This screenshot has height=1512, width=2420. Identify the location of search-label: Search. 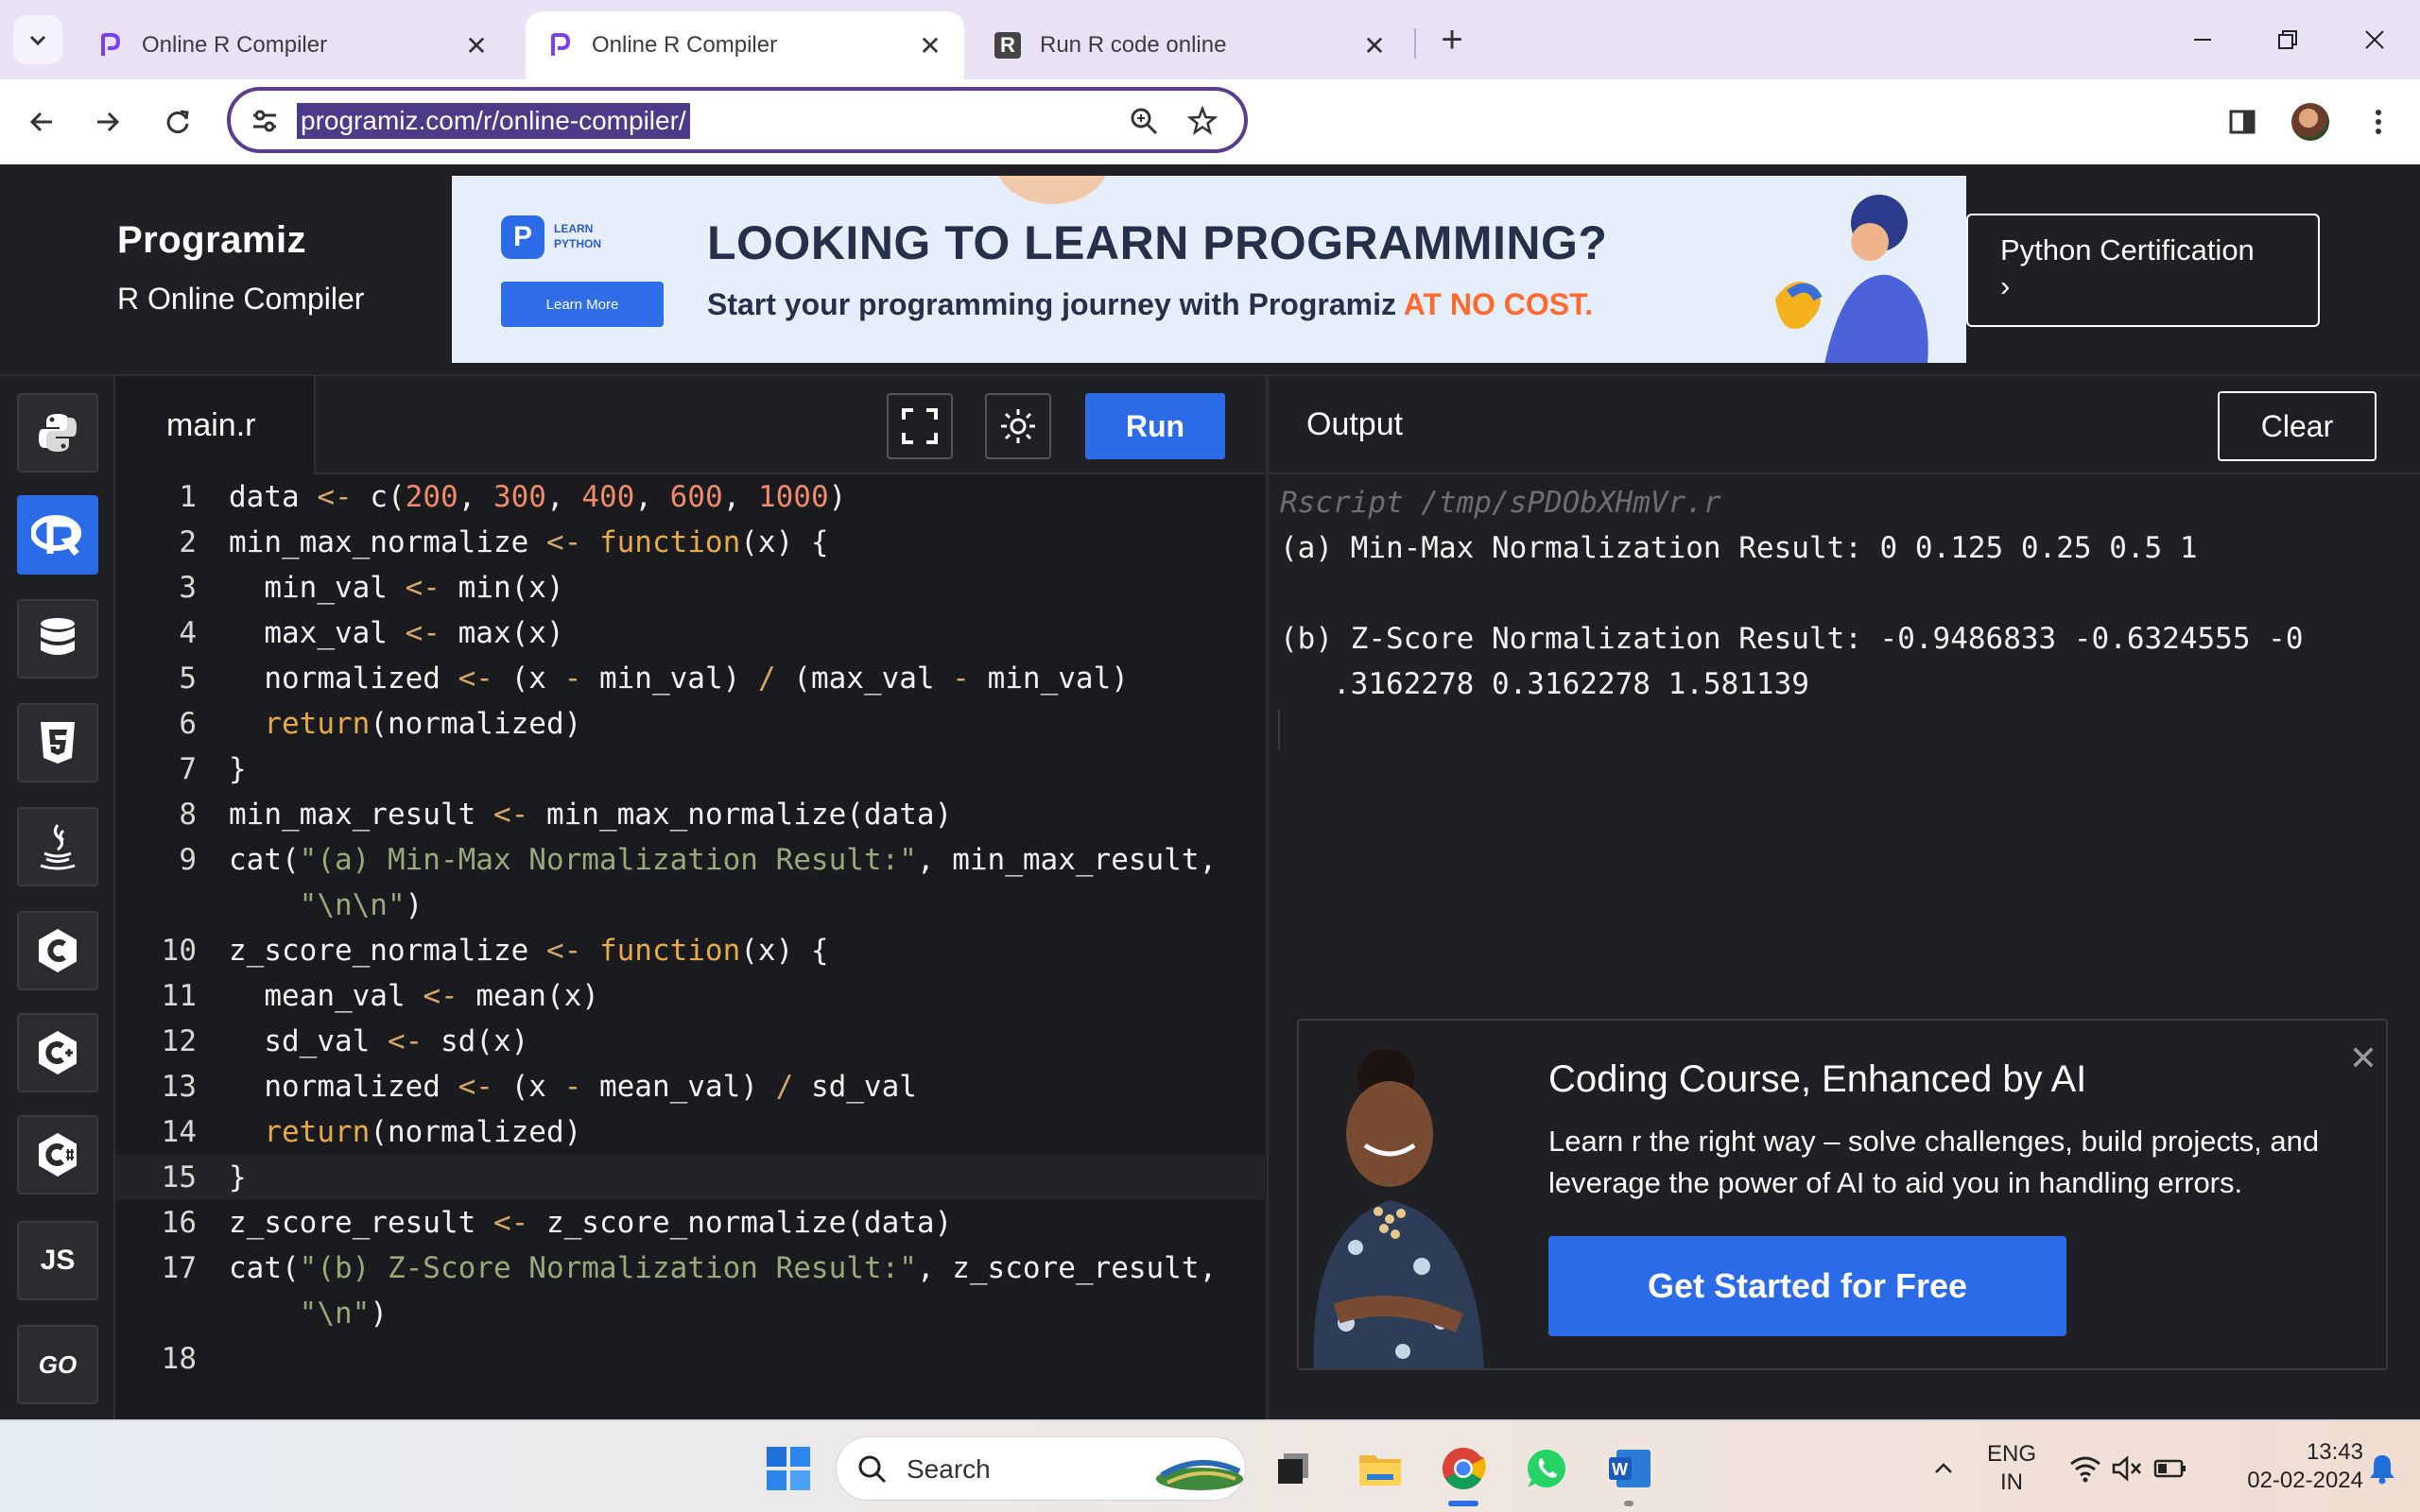
(949, 1469).